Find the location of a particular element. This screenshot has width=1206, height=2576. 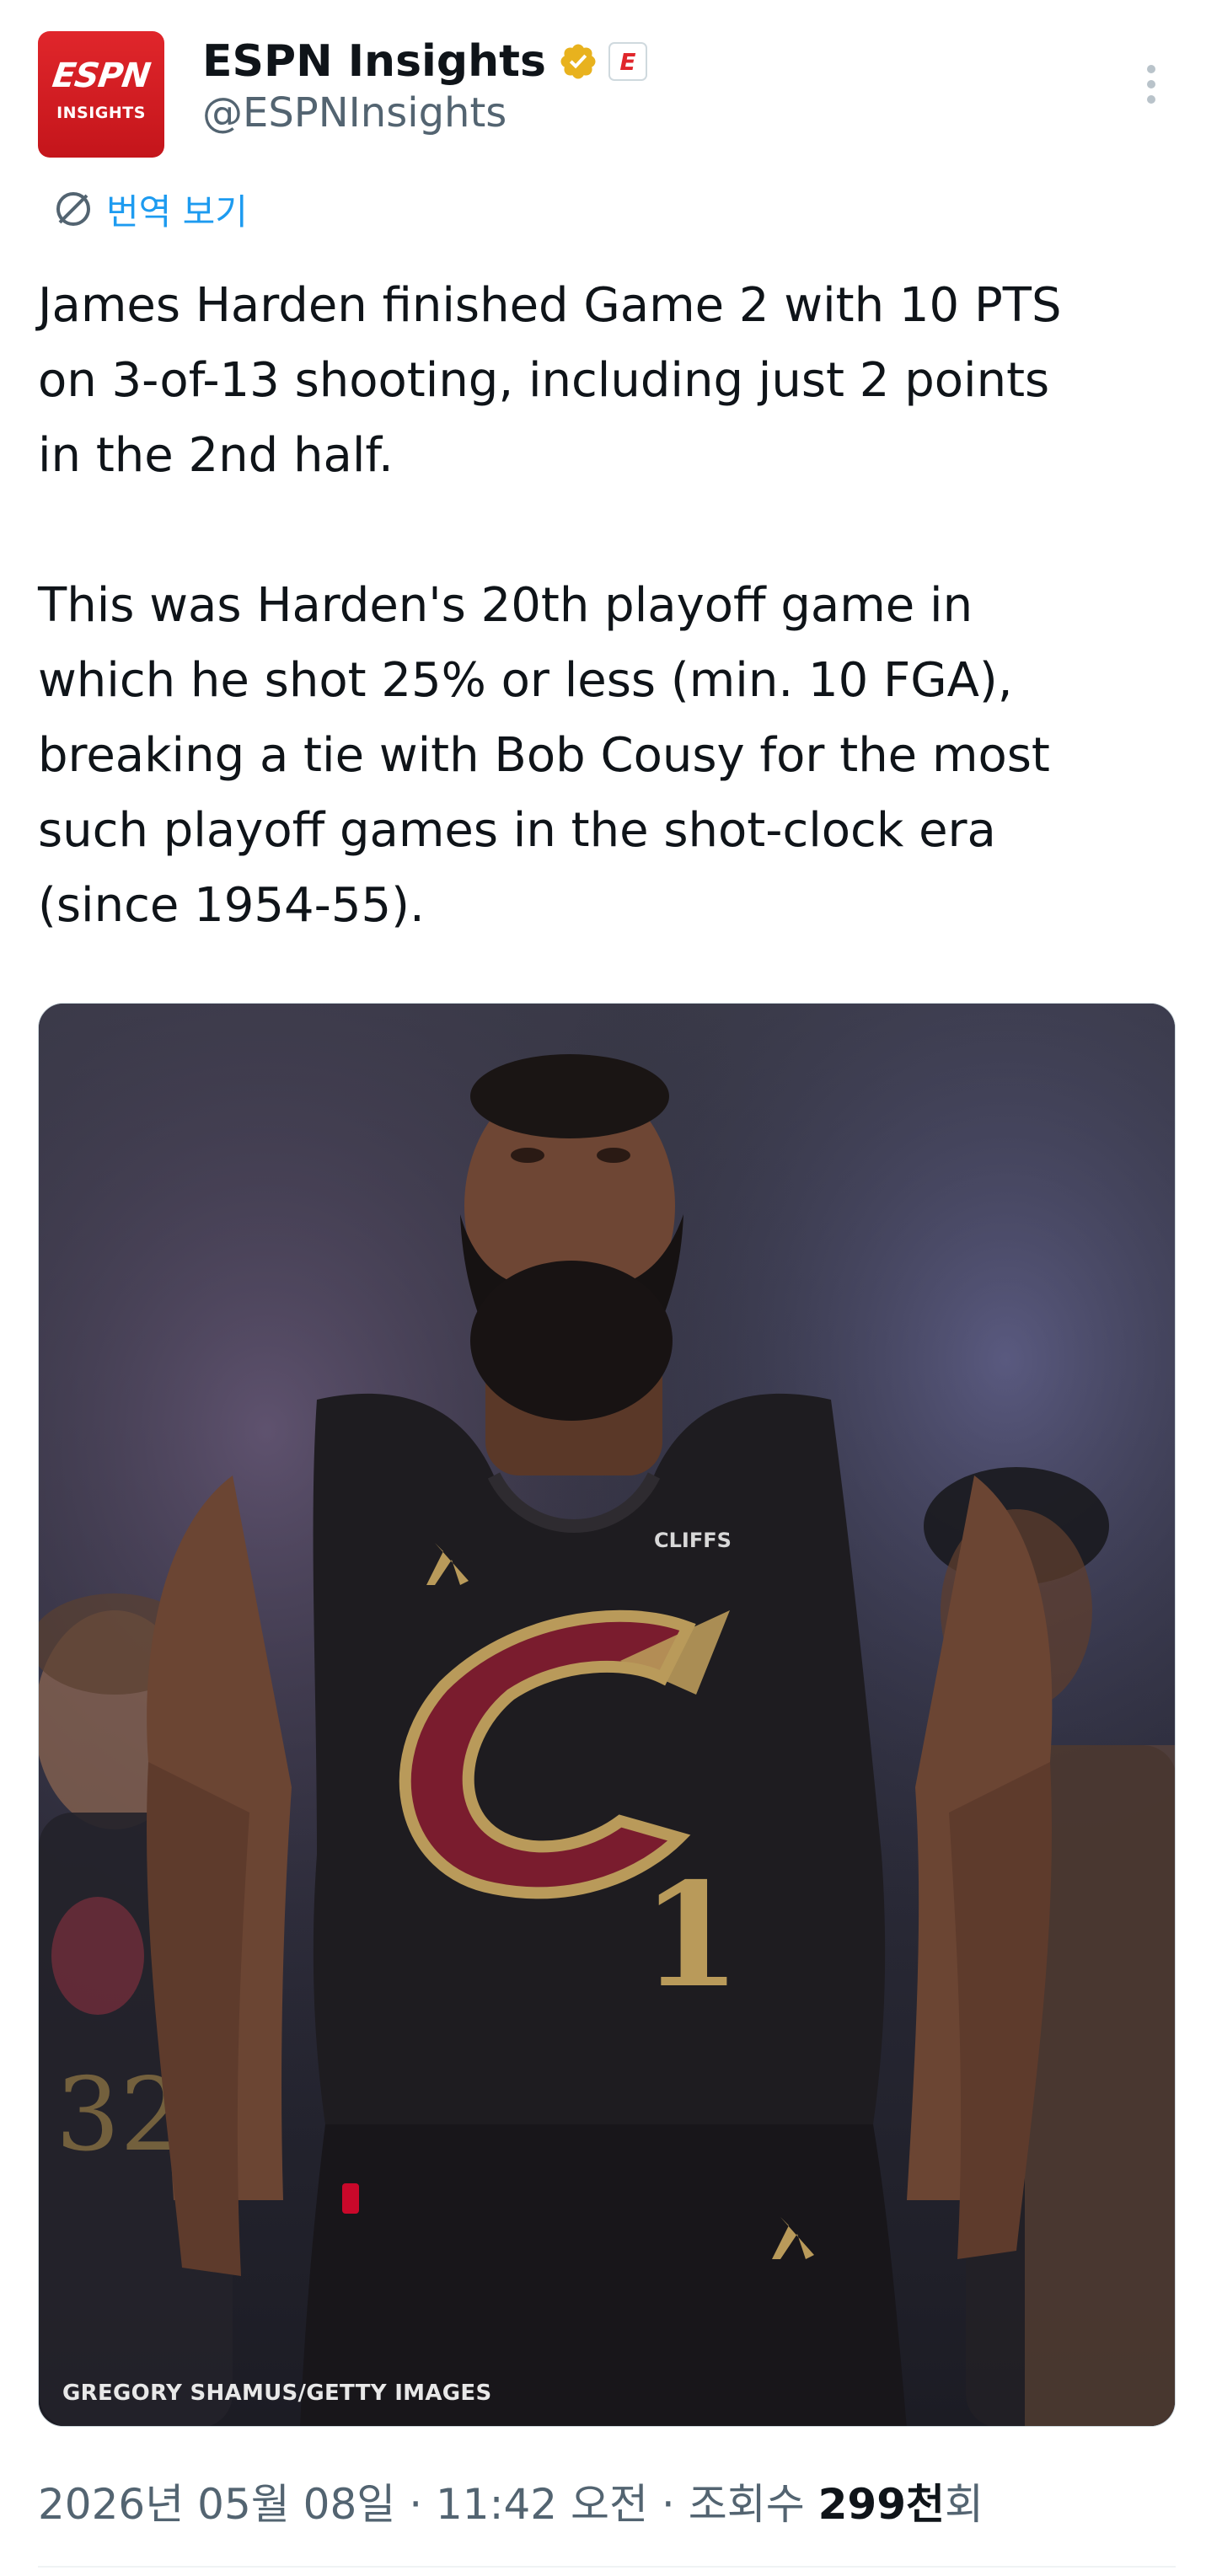

handle: @ESPNInsights is located at coordinates (354, 113).